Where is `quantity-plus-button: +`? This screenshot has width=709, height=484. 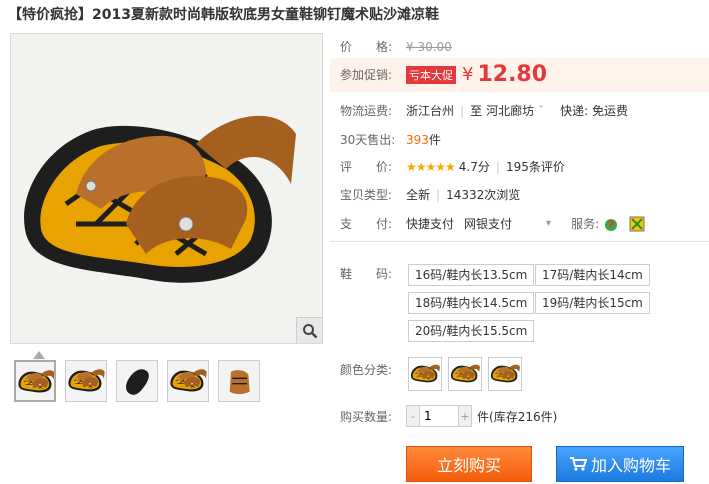 quantity-plus-button: + is located at coordinates (465, 416).